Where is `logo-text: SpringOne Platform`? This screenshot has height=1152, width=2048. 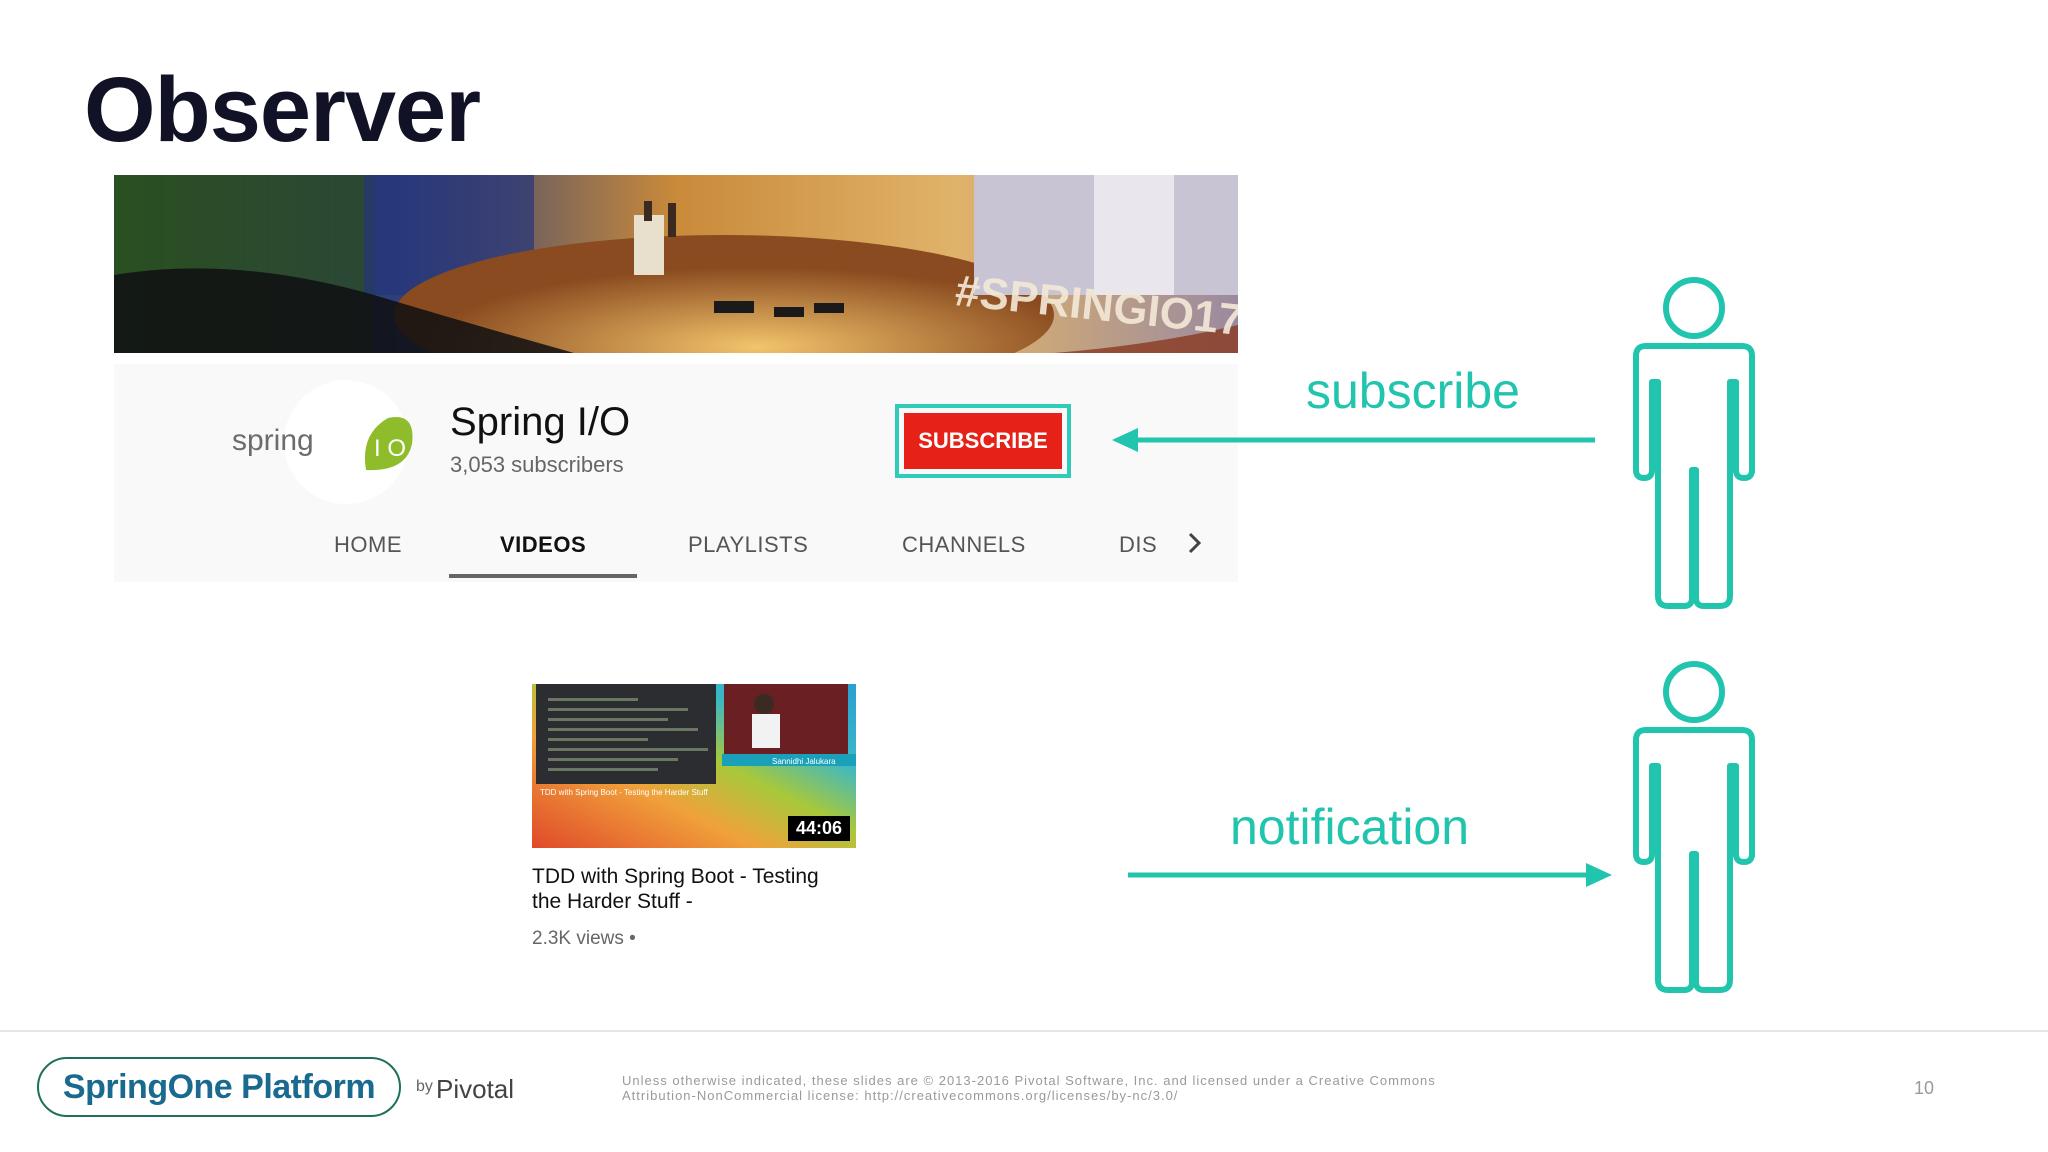
logo-text: SpringOne Platform is located at coordinates (219, 1086).